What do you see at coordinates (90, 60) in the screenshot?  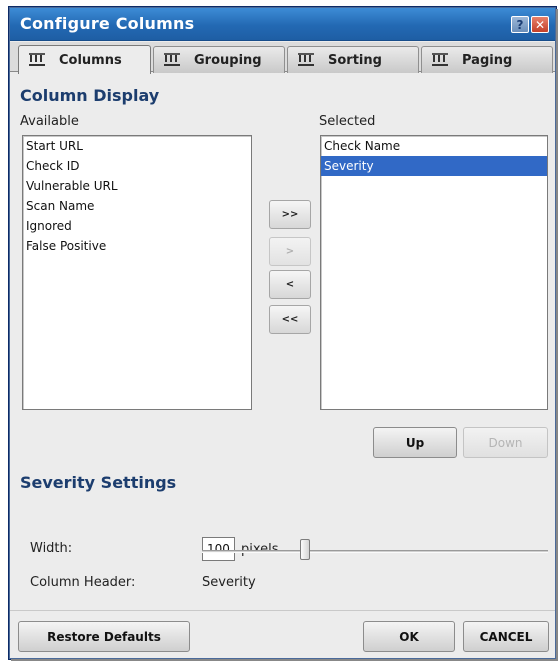 I see `tab-label: Columns` at bounding box center [90, 60].